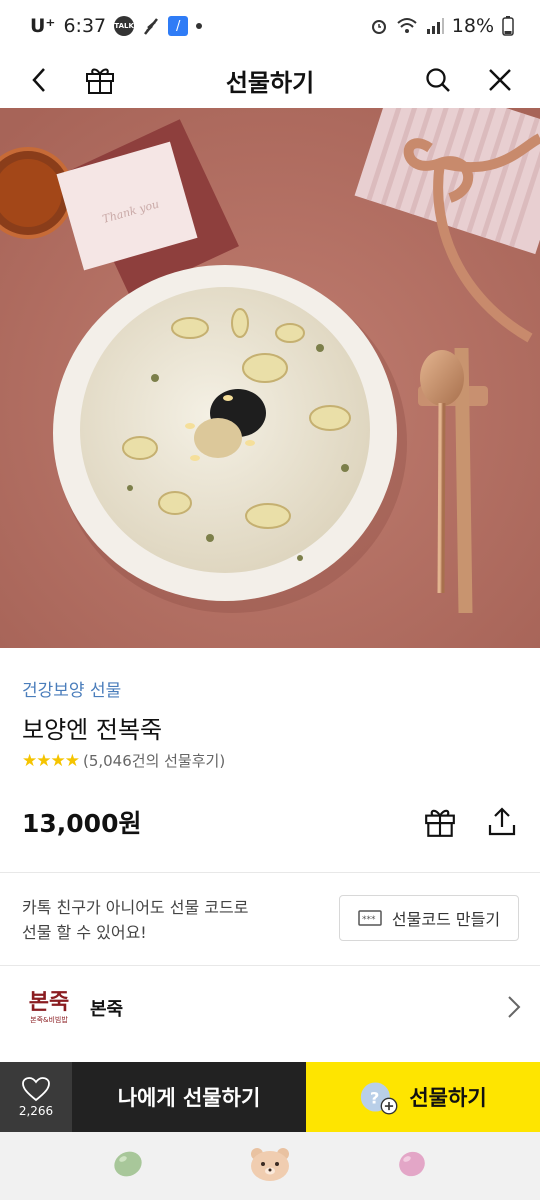  Describe the element at coordinates (508, 26) in the screenshot. I see `battery-icon` at that location.